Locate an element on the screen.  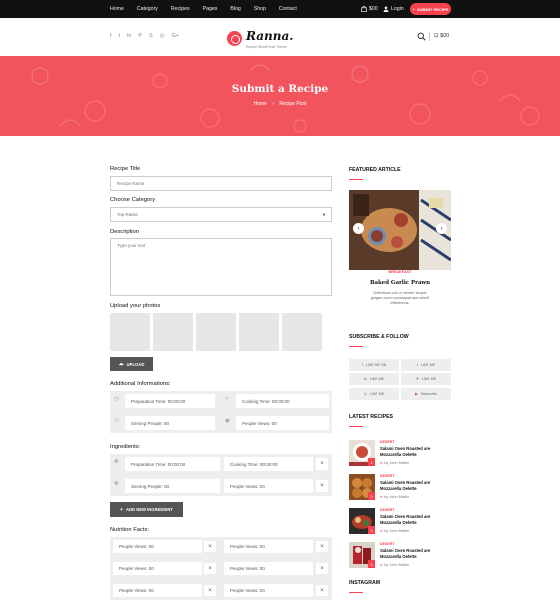
nutrition-label: Nutrition Facts: is located at coordinates (129, 530).